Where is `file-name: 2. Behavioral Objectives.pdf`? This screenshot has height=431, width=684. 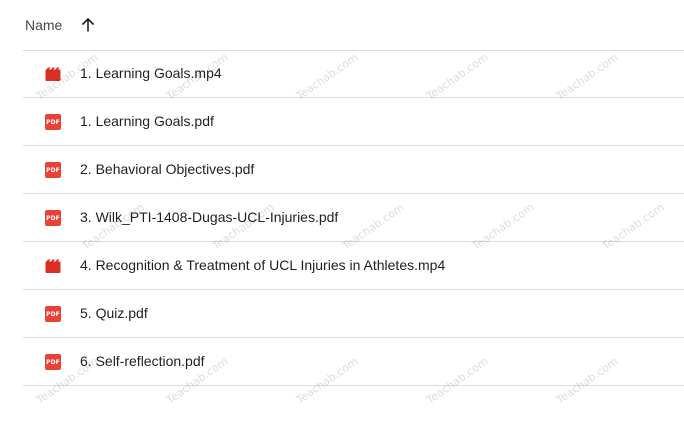
file-name: 2. Behavioral Objectives.pdf is located at coordinates (167, 169).